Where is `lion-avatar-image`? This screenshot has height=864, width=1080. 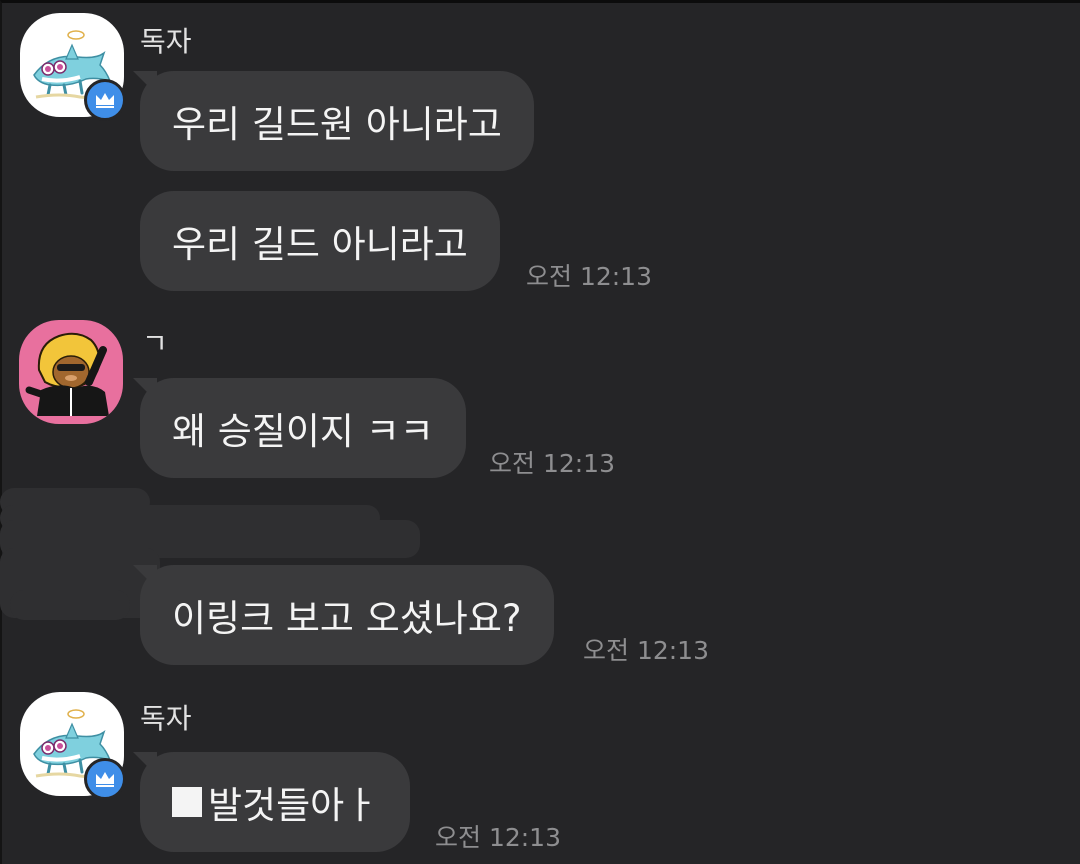 lion-avatar-image is located at coordinates (71, 372).